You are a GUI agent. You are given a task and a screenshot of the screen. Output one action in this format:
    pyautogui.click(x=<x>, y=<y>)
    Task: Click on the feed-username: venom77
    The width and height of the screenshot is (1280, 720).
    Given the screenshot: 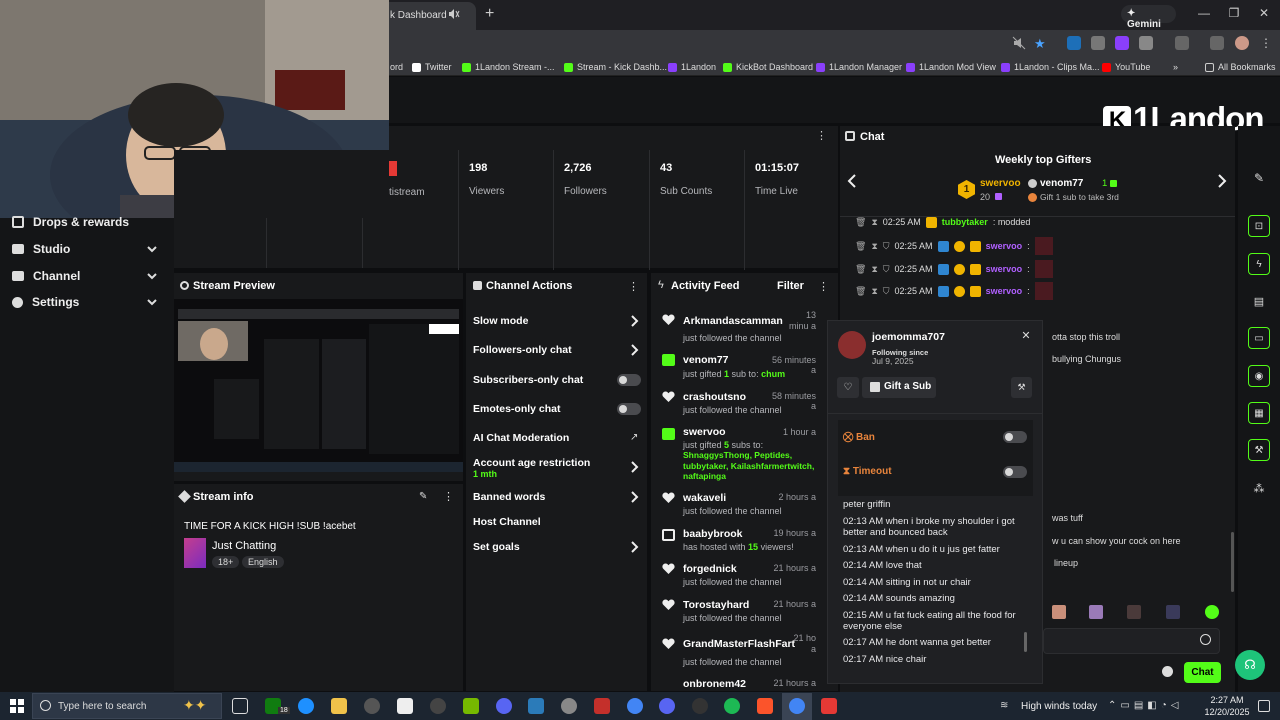 What is the action you would take?
    pyautogui.click(x=706, y=360)
    